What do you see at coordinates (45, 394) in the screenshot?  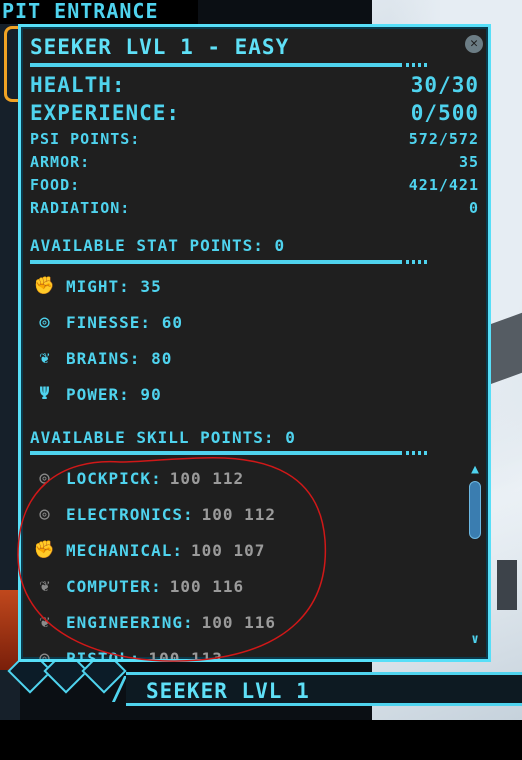 I see `psi-icon: Ψ` at bounding box center [45, 394].